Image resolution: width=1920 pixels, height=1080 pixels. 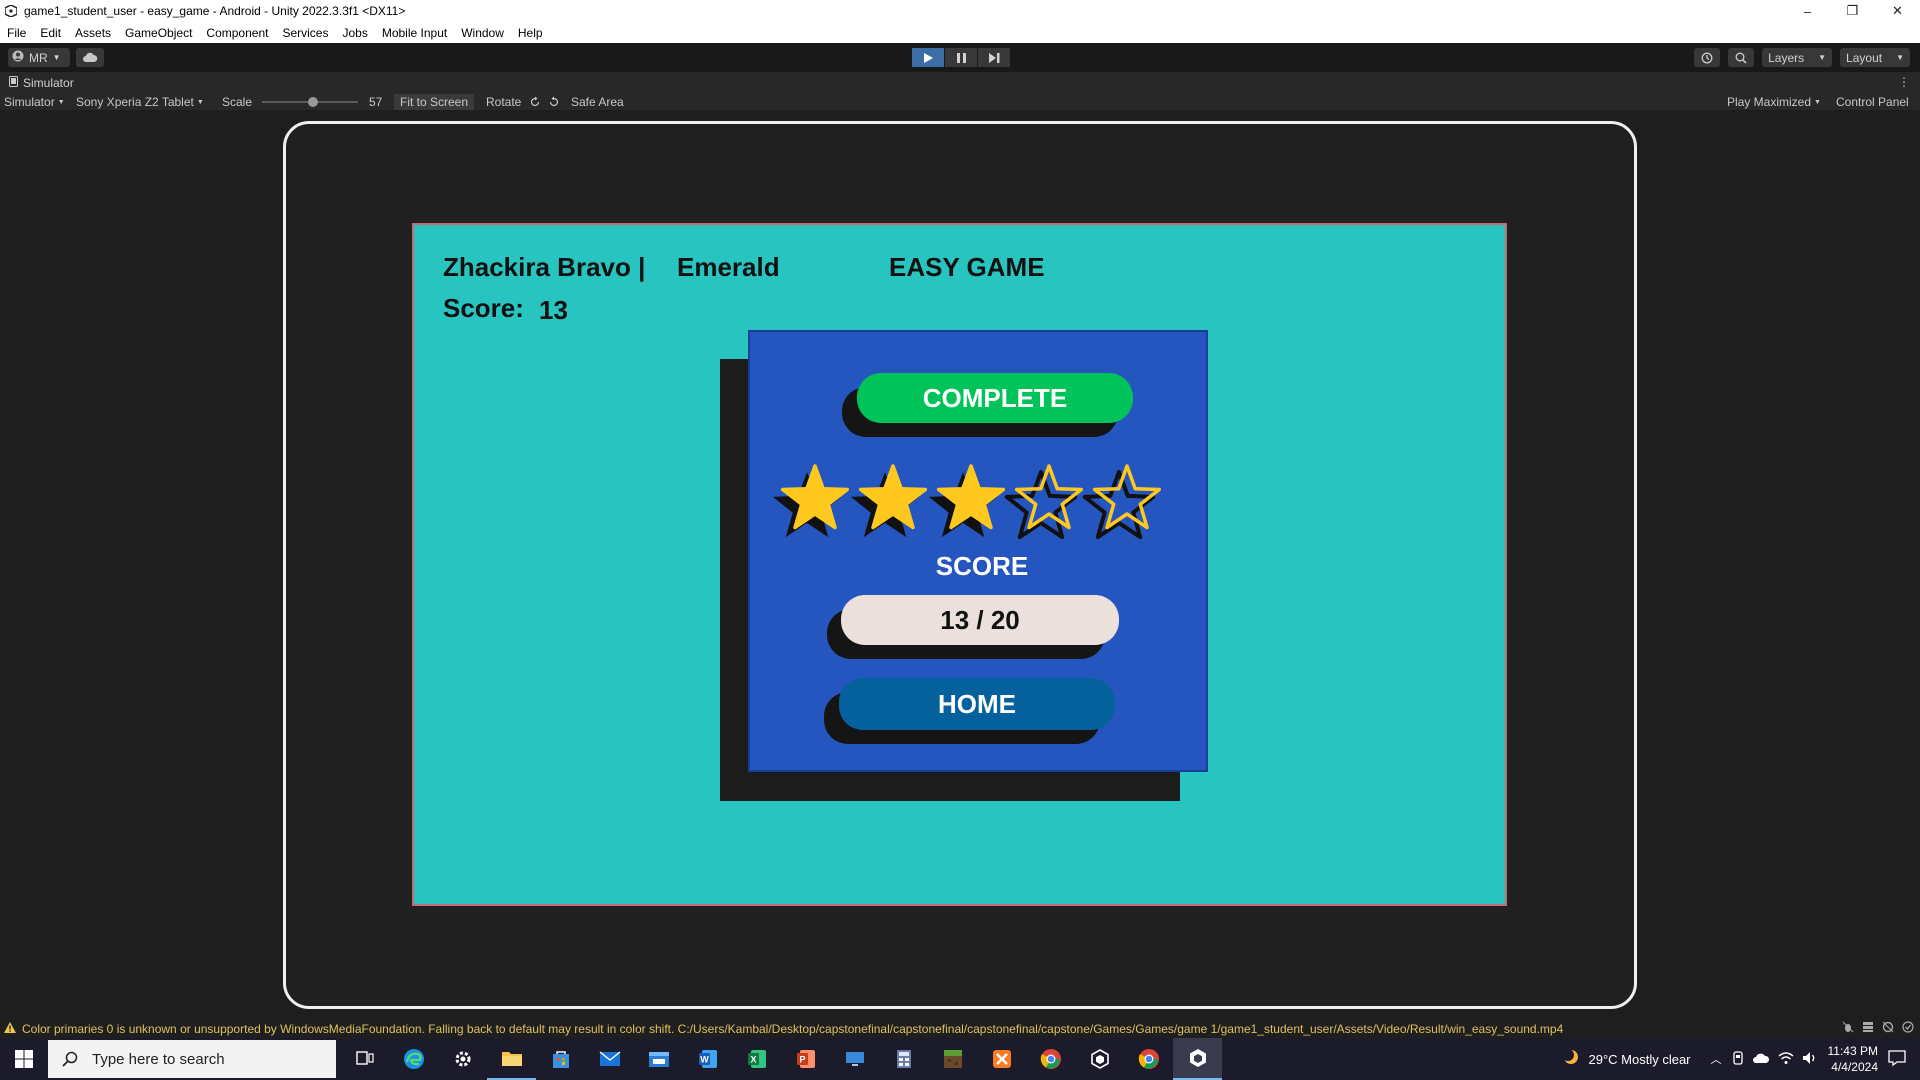 I want to click on menu-window: Window, so click(x=482, y=33).